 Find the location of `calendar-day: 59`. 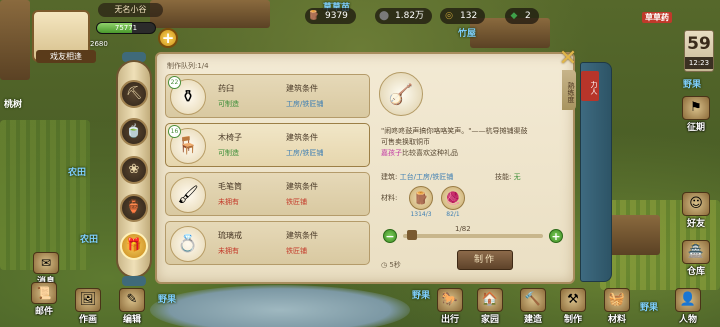

calendar-day: 59 is located at coordinates (699, 44).